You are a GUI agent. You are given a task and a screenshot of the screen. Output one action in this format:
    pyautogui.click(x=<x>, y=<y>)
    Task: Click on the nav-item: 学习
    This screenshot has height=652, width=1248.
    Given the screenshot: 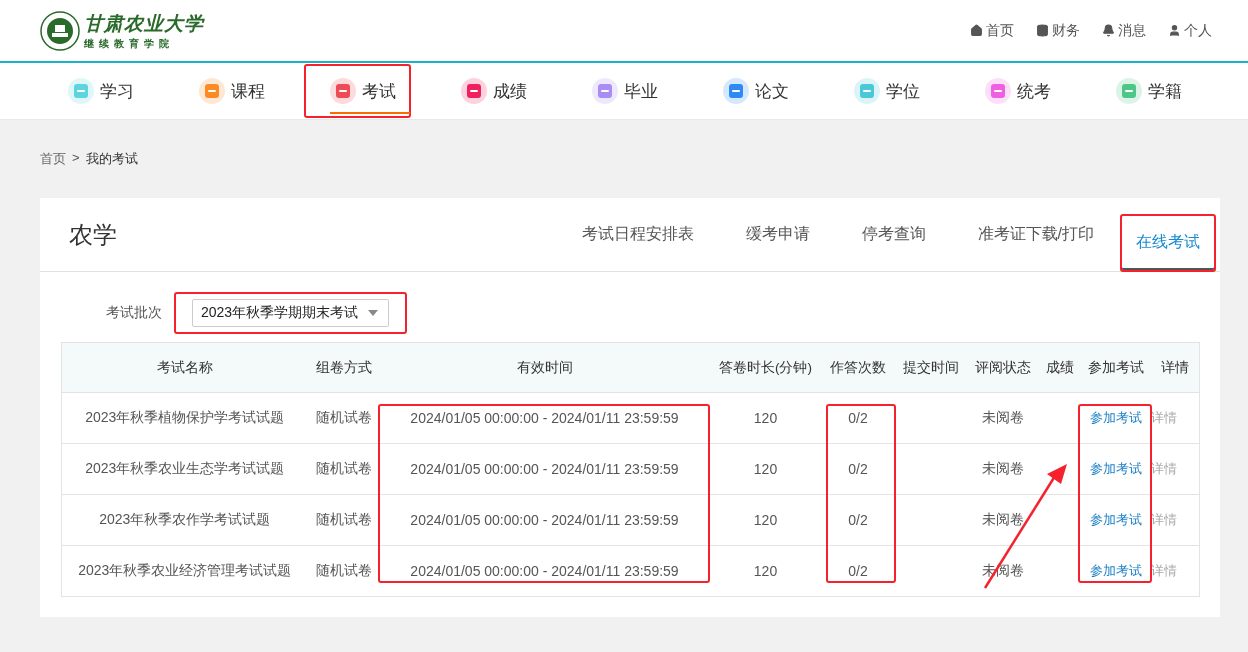 What is the action you would take?
    pyautogui.click(x=107, y=91)
    